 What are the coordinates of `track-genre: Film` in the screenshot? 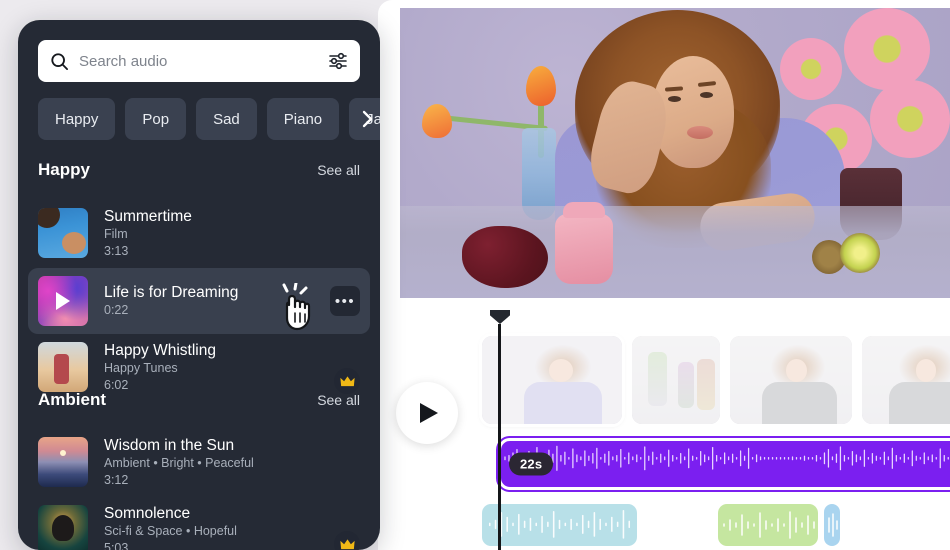 It's located at (116, 233).